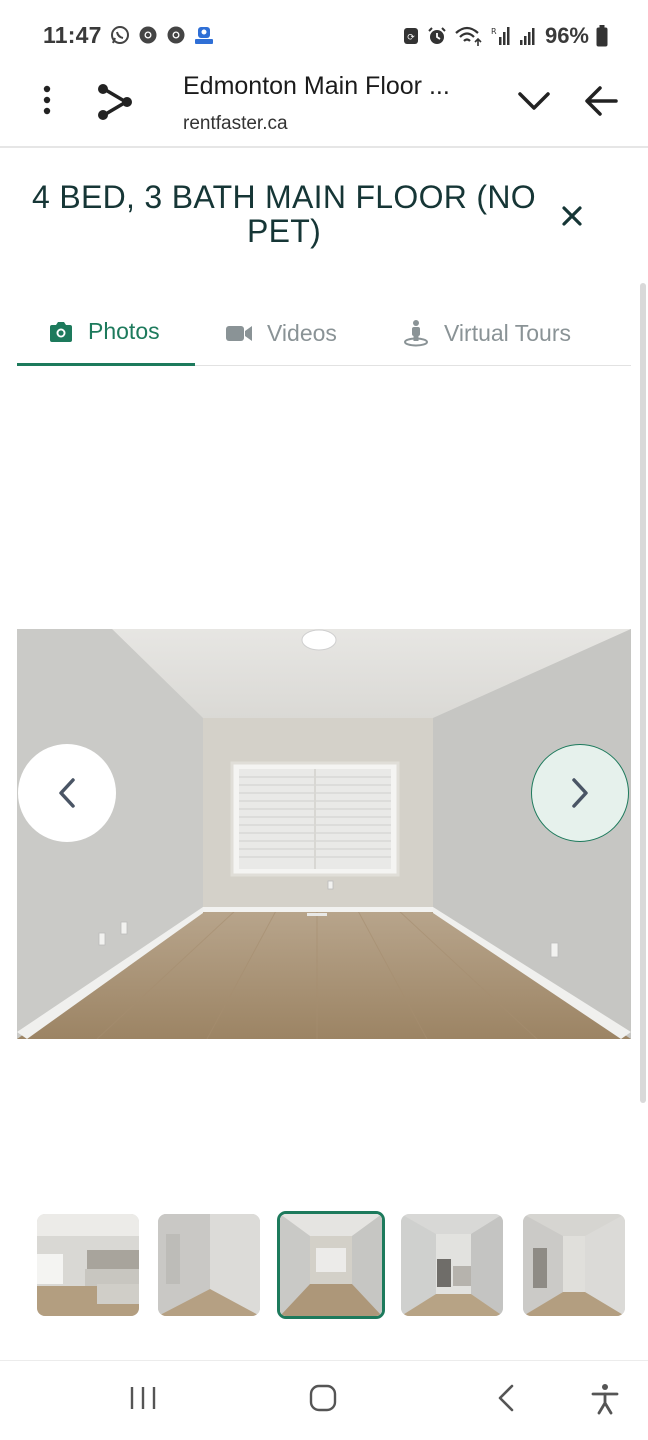 This screenshot has width=648, height=1440. I want to click on signal-icon: R, so click(500, 36).